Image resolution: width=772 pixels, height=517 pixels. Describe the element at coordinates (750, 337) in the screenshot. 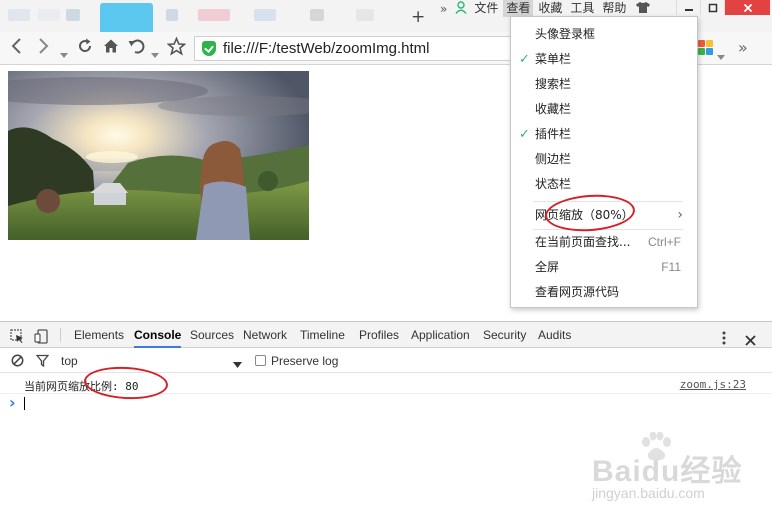

I see `close-devtools-icon` at that location.